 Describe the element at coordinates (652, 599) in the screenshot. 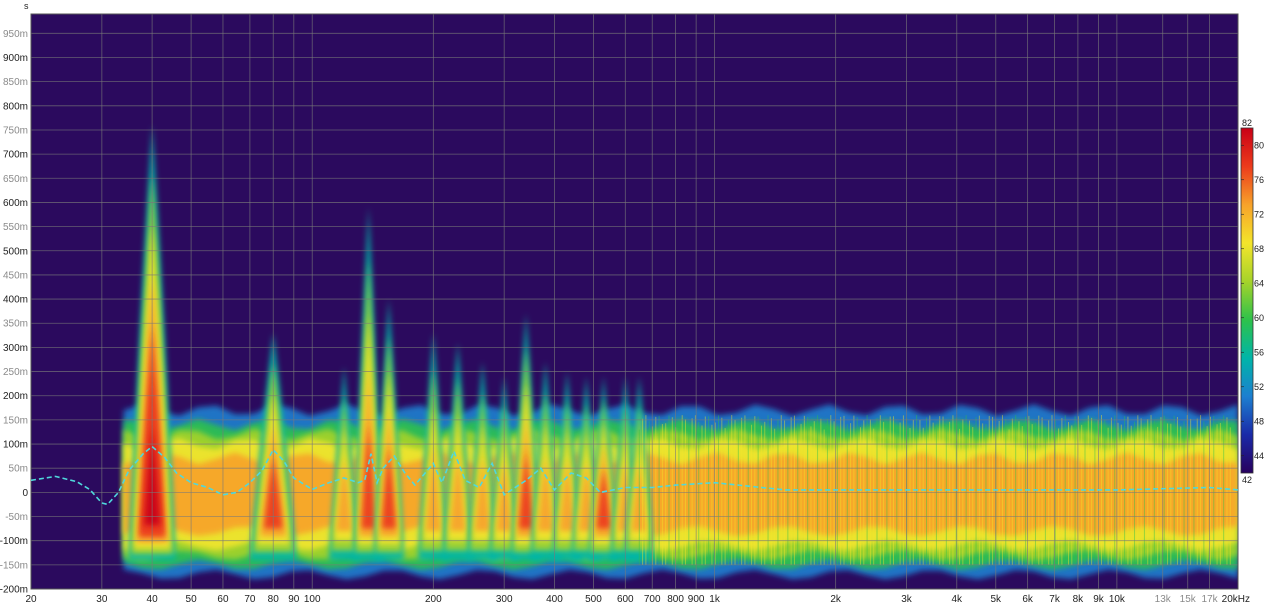

I see `x-tick-label: 700` at that location.